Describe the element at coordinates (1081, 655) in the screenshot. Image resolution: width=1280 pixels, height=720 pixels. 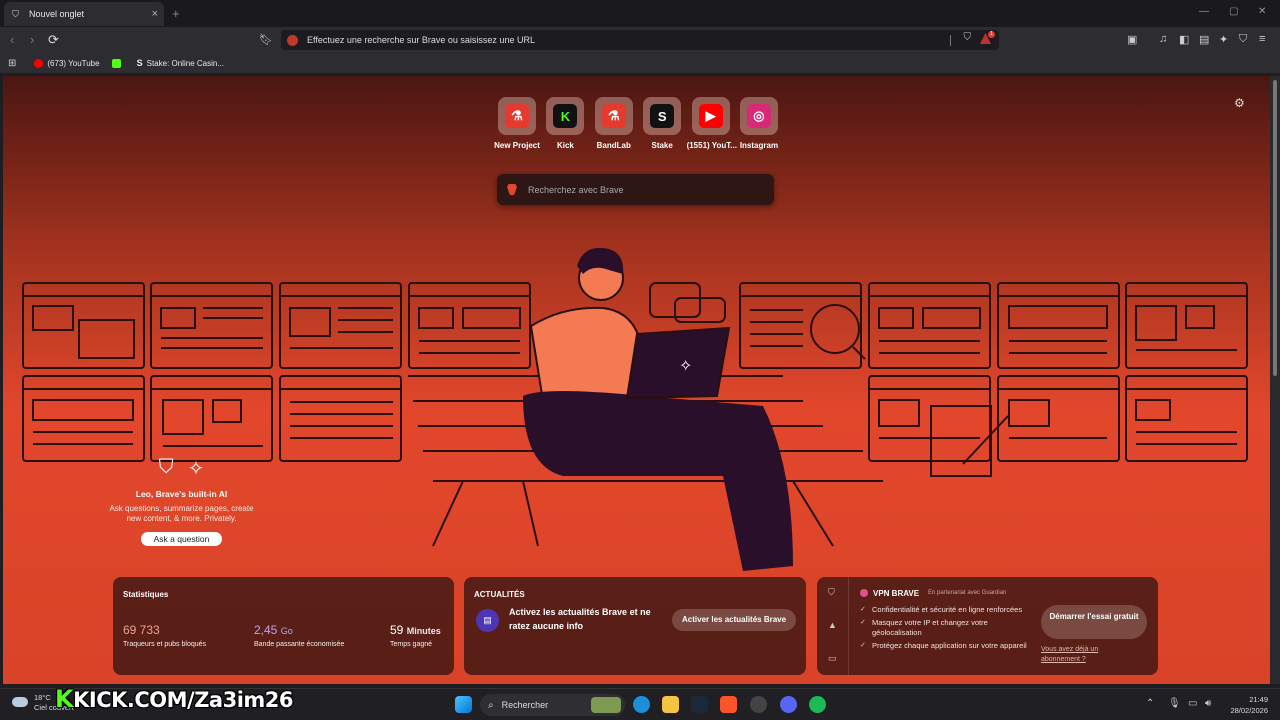
I see `already-subscribed-link: Vous avez déjà un abonnement ?` at that location.